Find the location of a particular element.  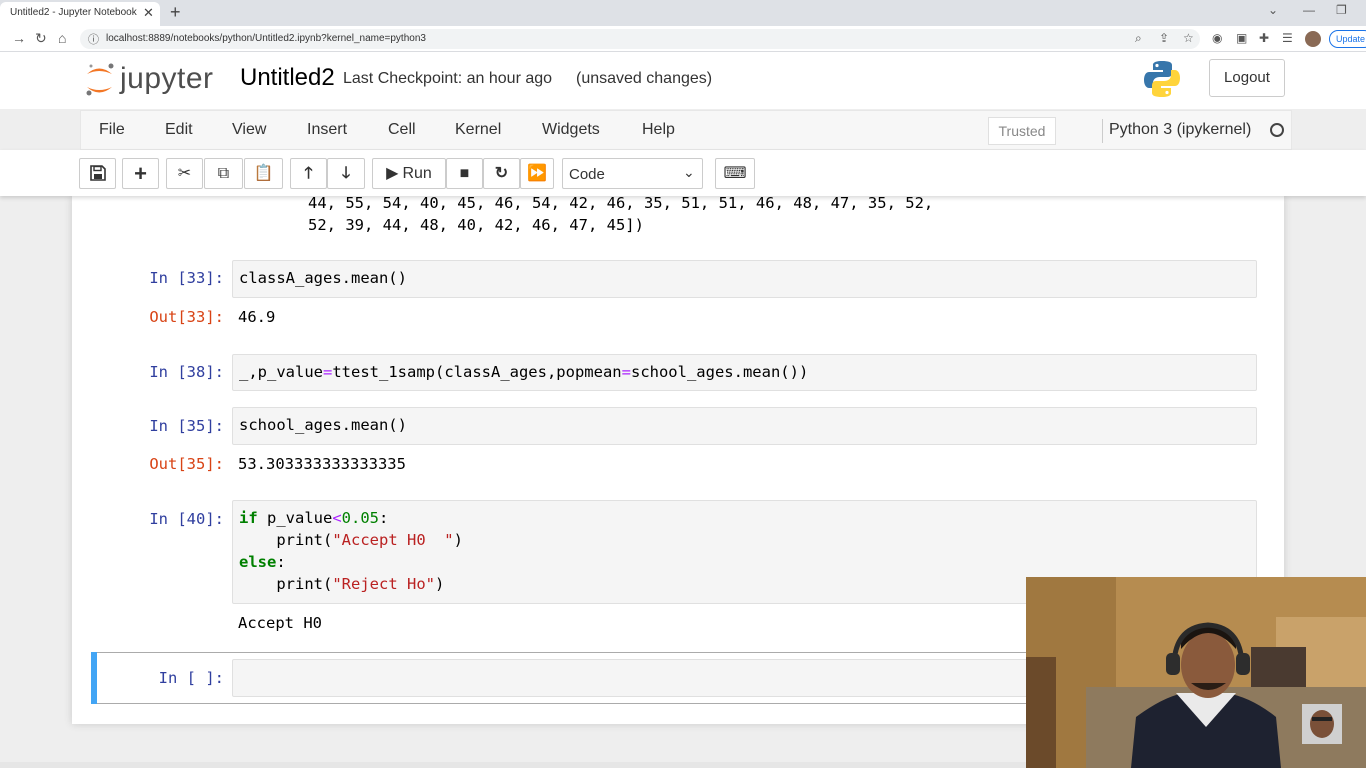

notebook-name: Untitled2 is located at coordinates (287, 78).